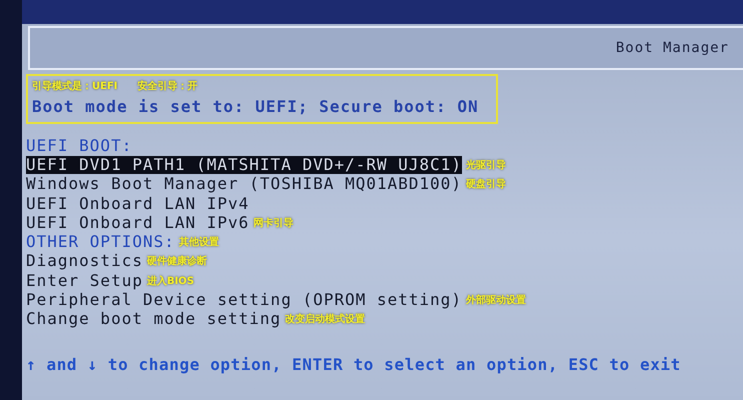 The image size is (743, 400). I want to click on annotation-note: 网卡引导, so click(273, 223).